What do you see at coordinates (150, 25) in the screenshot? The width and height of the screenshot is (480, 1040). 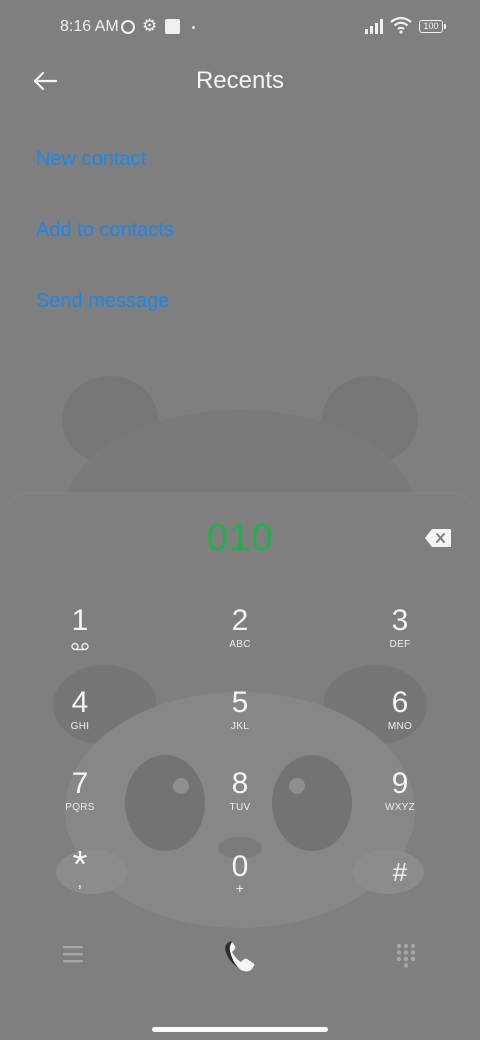 I see `gear-icon: ⚙` at bounding box center [150, 25].